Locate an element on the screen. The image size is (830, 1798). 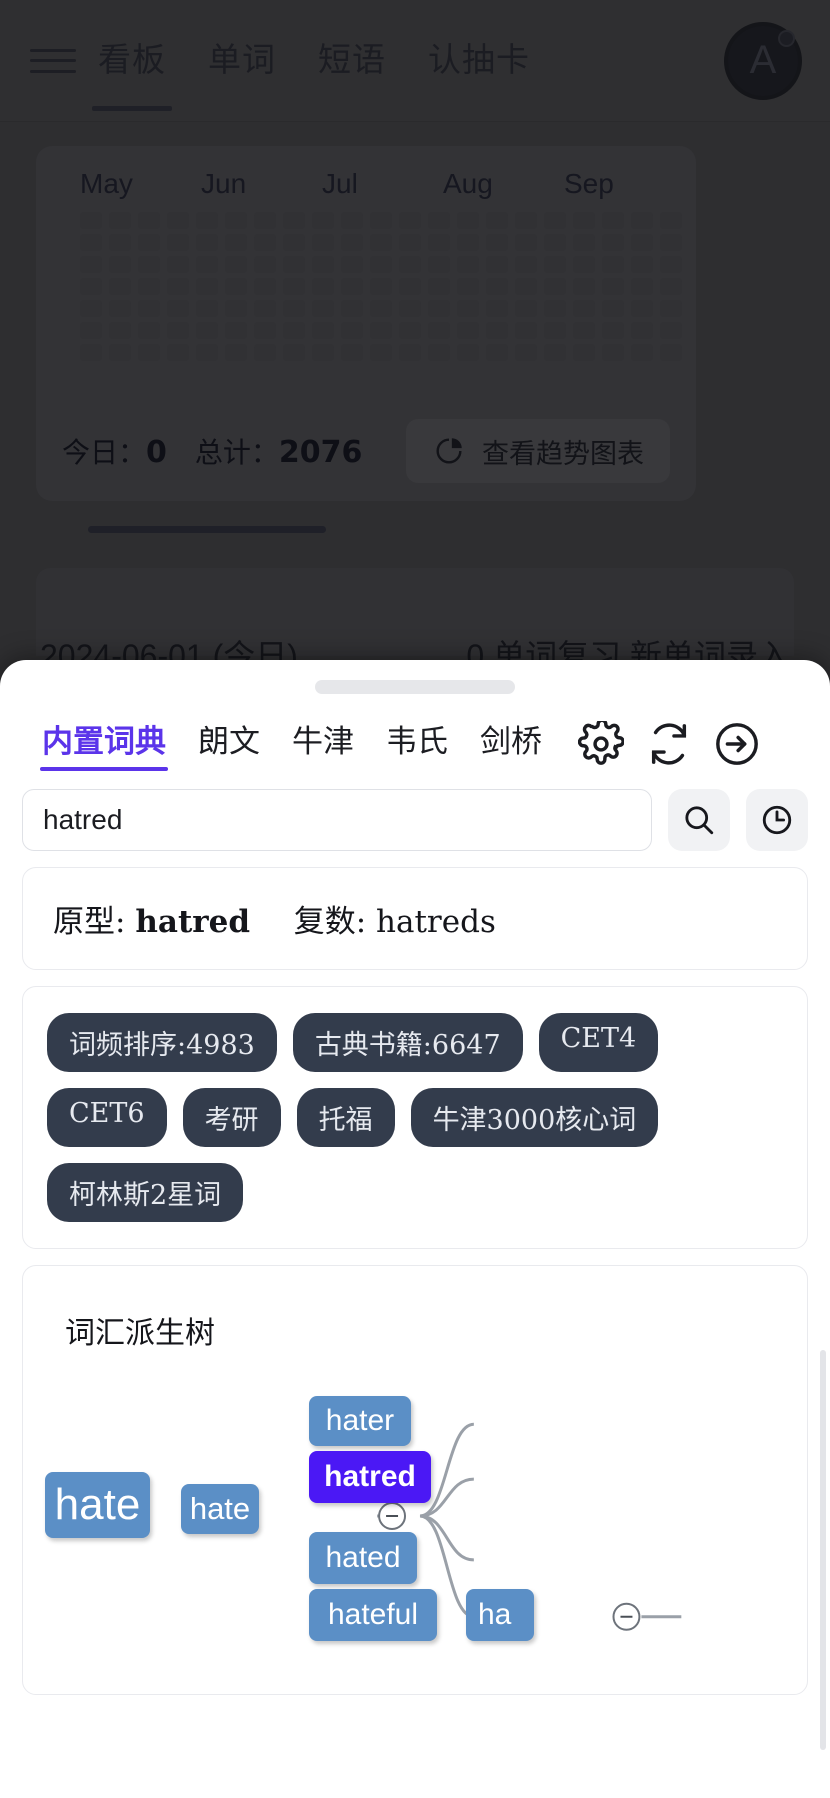
refresh-icon is located at coordinates (669, 744).